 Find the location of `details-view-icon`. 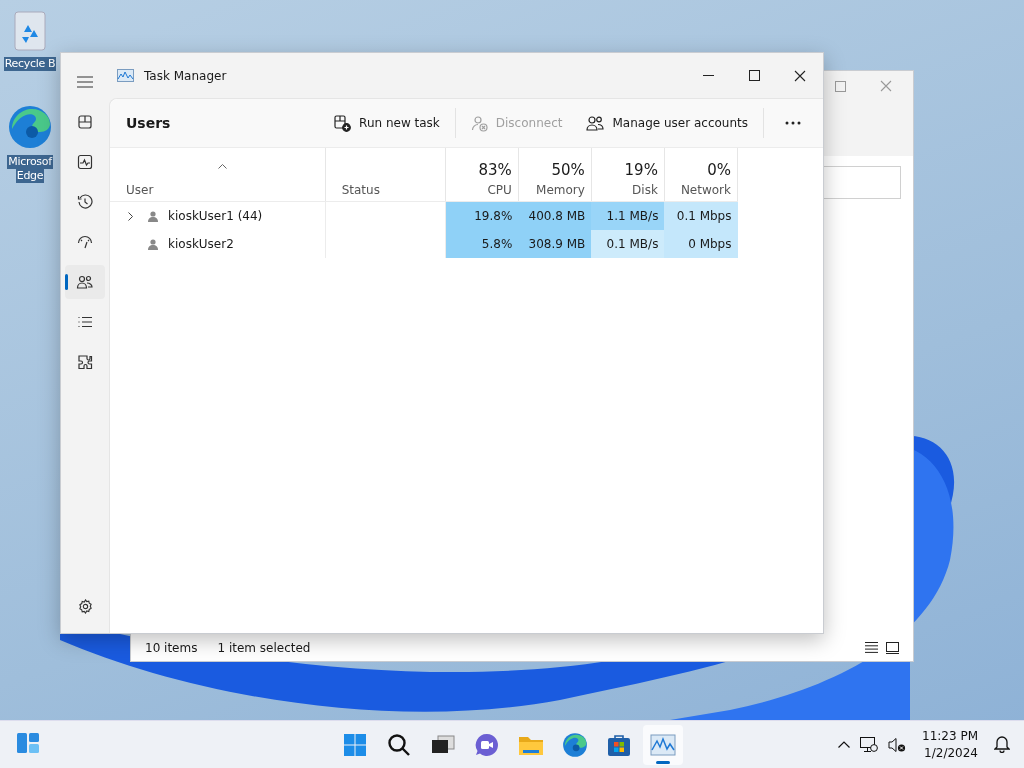

details-view-icon is located at coordinates (871, 647).